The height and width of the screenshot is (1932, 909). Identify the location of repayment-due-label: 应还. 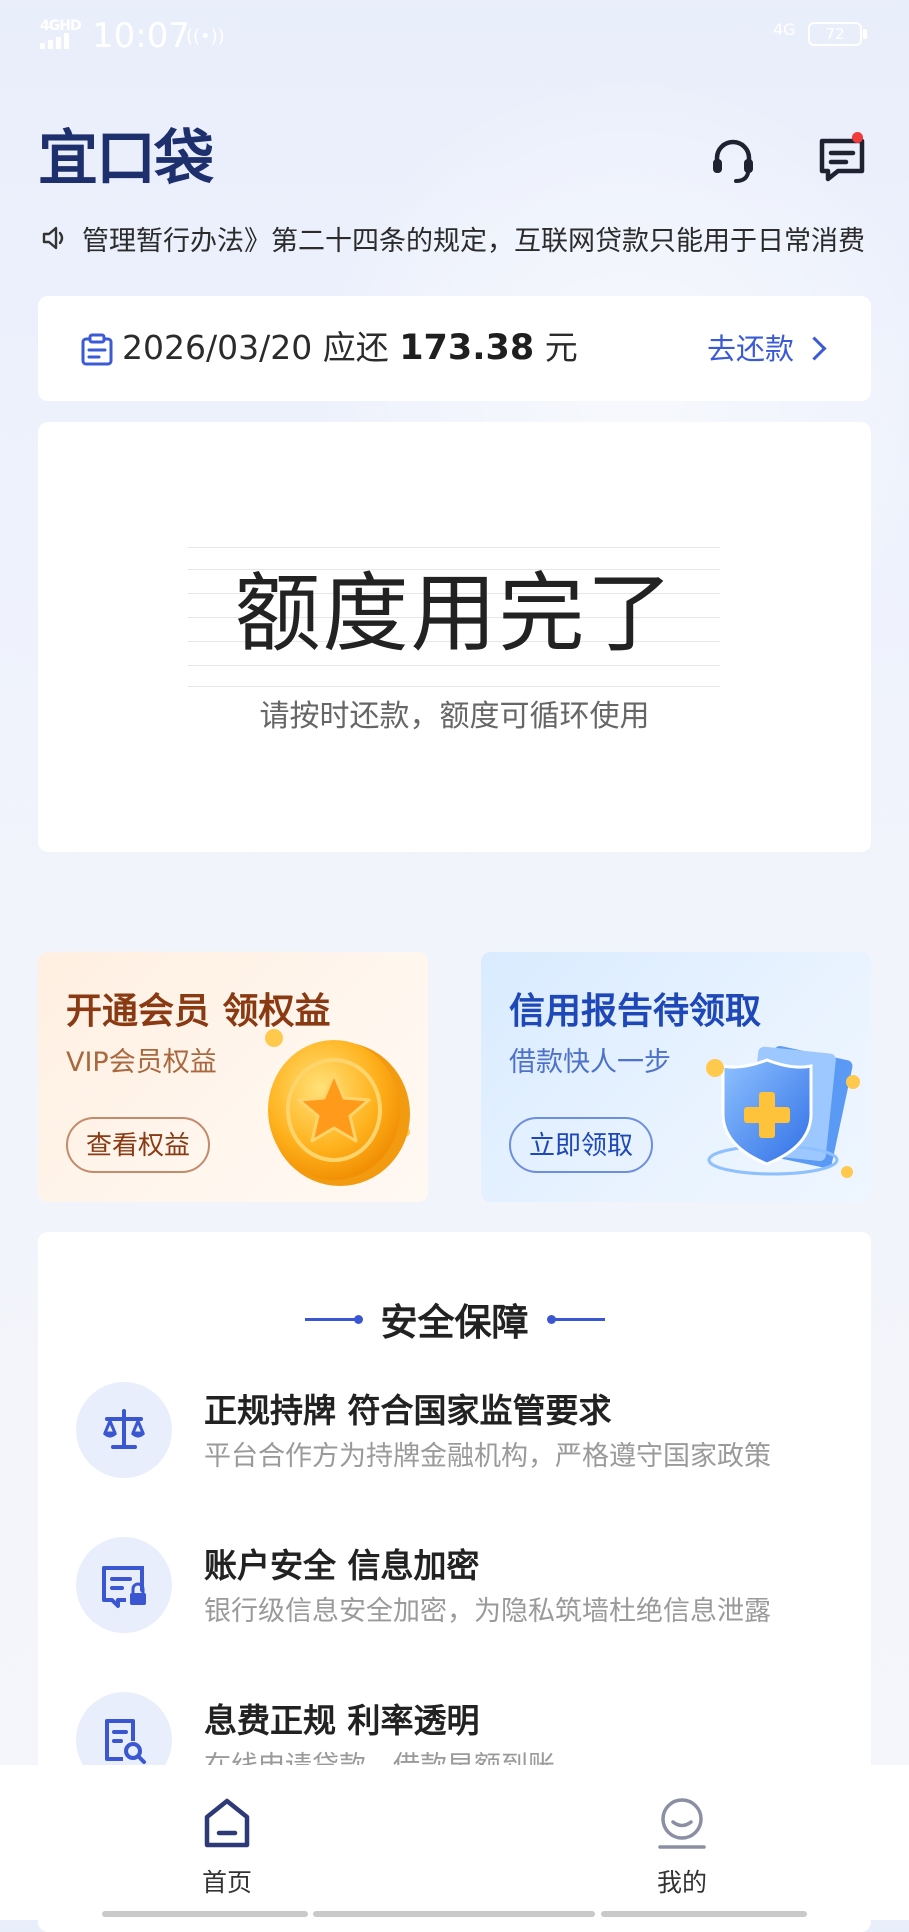
(355, 347).